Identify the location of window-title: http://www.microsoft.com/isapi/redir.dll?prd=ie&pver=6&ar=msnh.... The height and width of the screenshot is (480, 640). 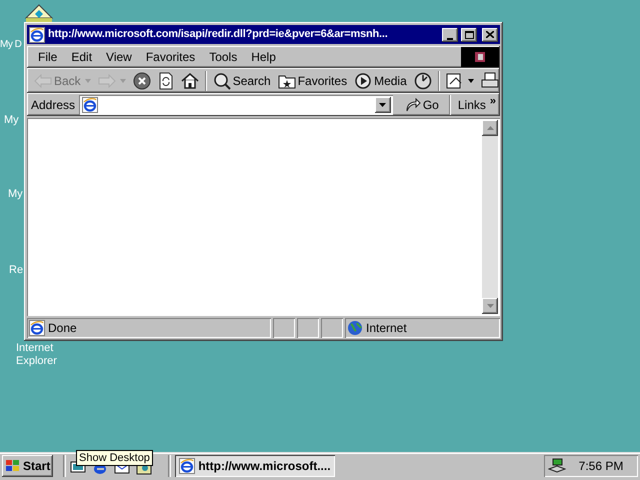
(218, 34).